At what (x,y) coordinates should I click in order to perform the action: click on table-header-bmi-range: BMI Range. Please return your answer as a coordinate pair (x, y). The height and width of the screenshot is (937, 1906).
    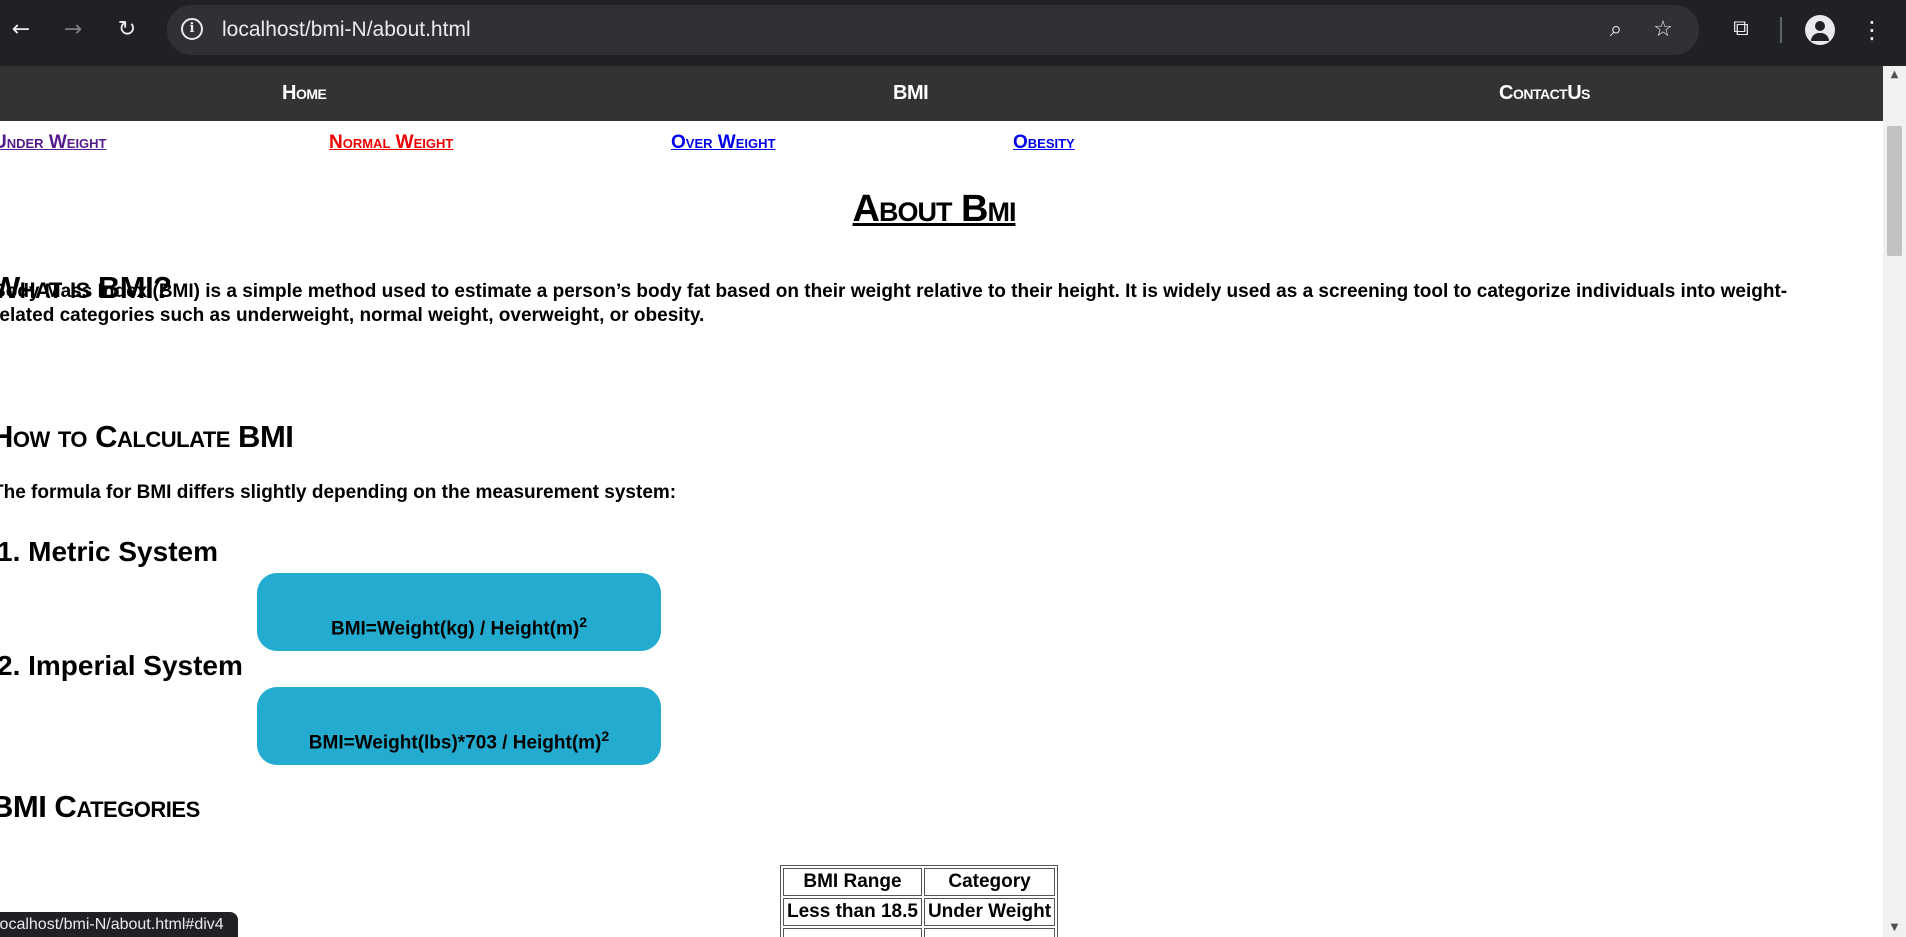
    Looking at the image, I should click on (852, 882).